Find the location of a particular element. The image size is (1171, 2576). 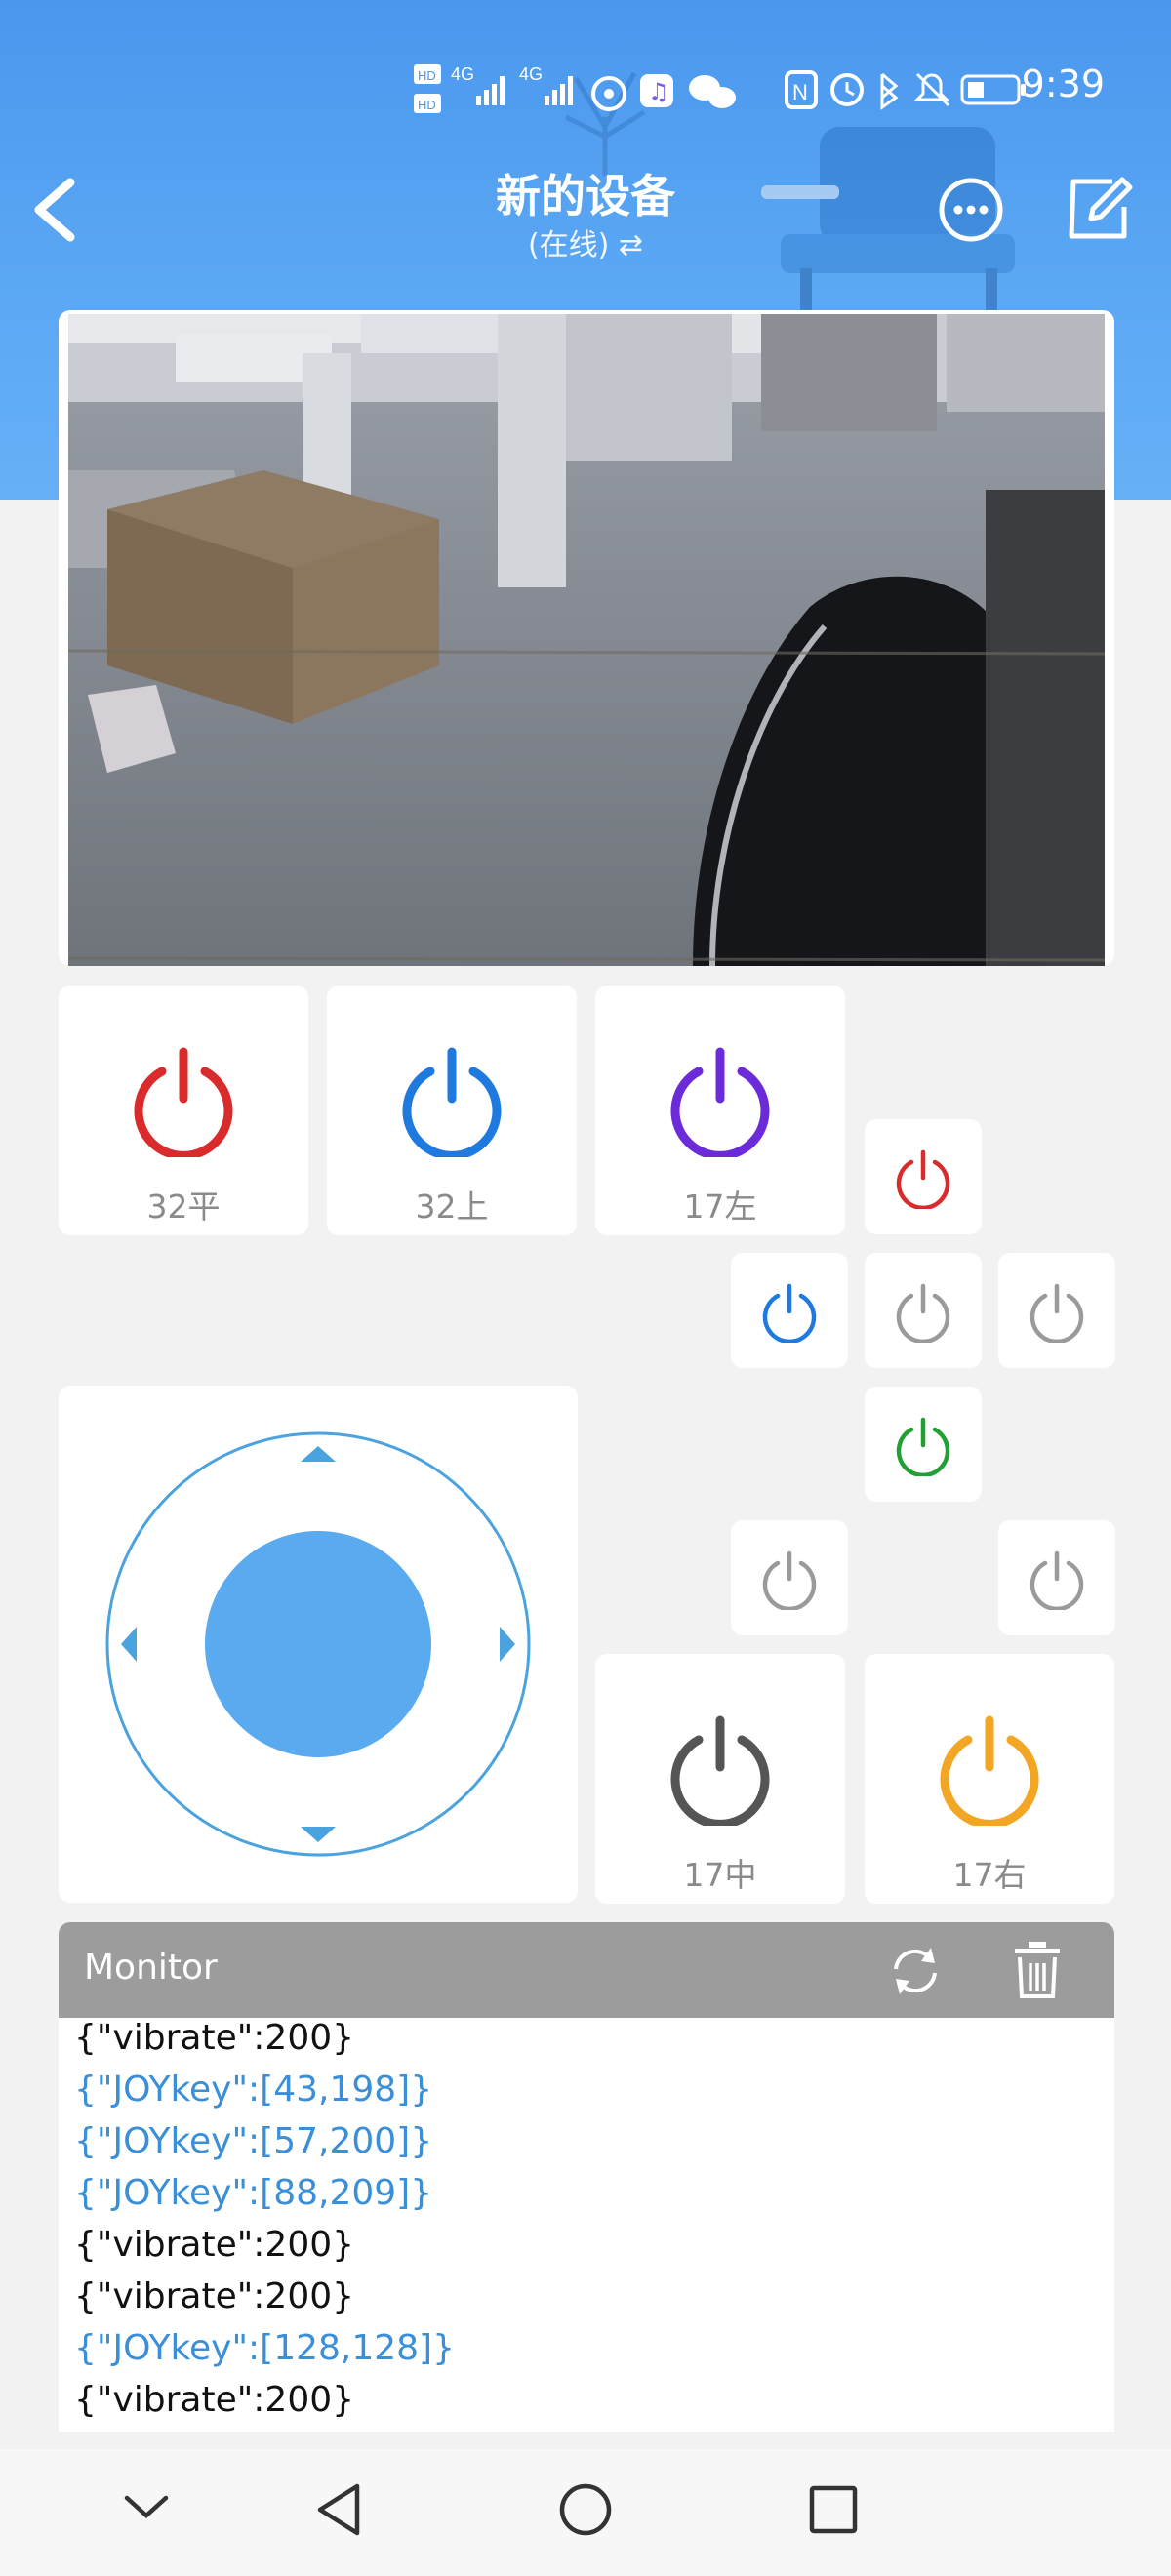

joystick-knob is located at coordinates (318, 1644).